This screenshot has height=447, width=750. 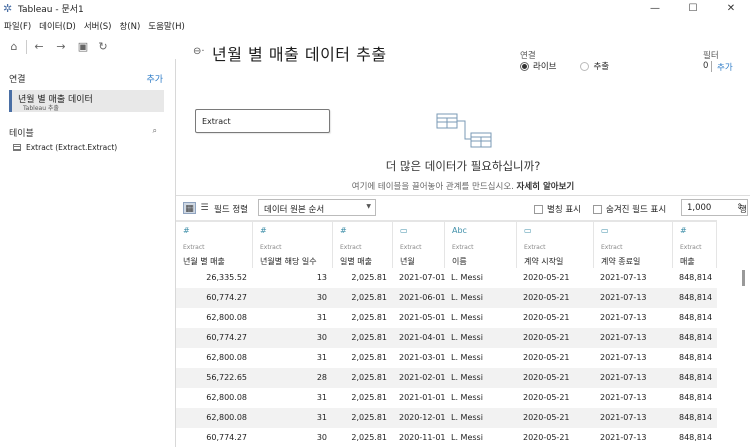 What do you see at coordinates (294, 210) in the screenshot?
I see `sort-fields-value: 데이터 원본 순서` at bounding box center [294, 210].